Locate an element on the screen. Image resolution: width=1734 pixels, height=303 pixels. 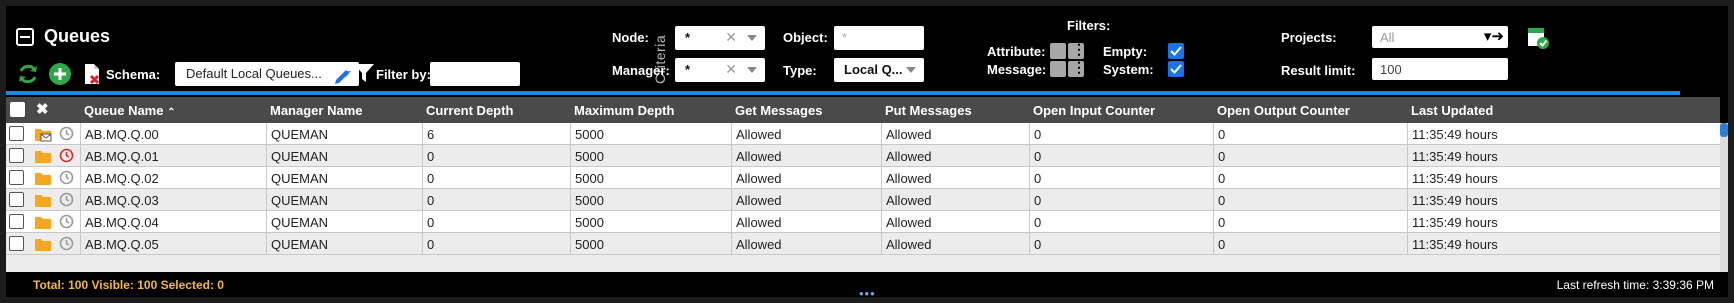
clock-icon is located at coordinates (66, 180).